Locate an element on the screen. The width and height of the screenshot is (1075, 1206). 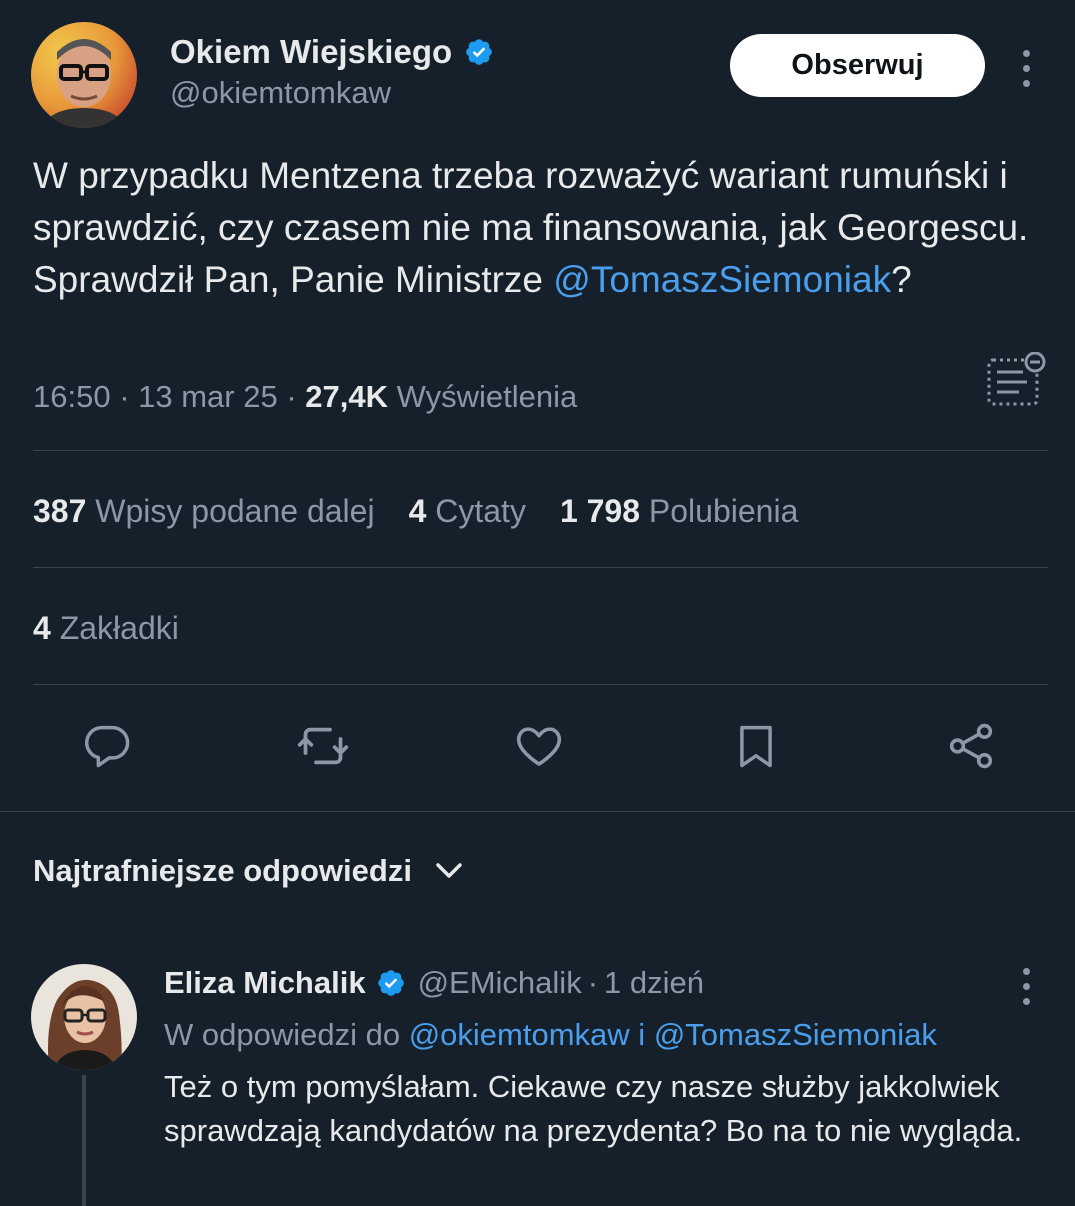
reply-time: 1 dzień is located at coordinates (654, 983).